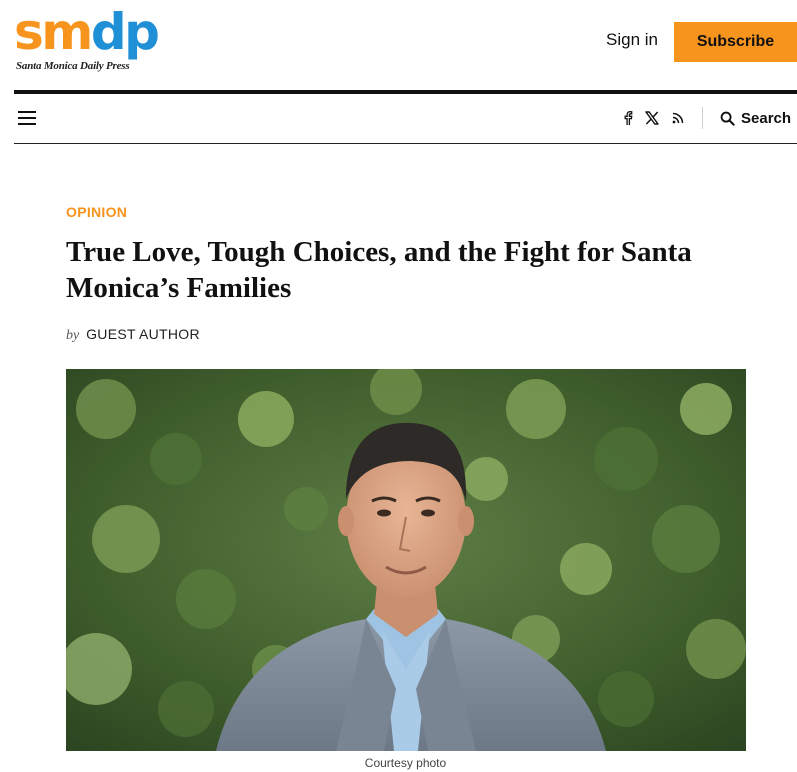 The height and width of the screenshot is (772, 797). What do you see at coordinates (53, 32) in the screenshot?
I see `logo-wordmark-sm: sm` at bounding box center [53, 32].